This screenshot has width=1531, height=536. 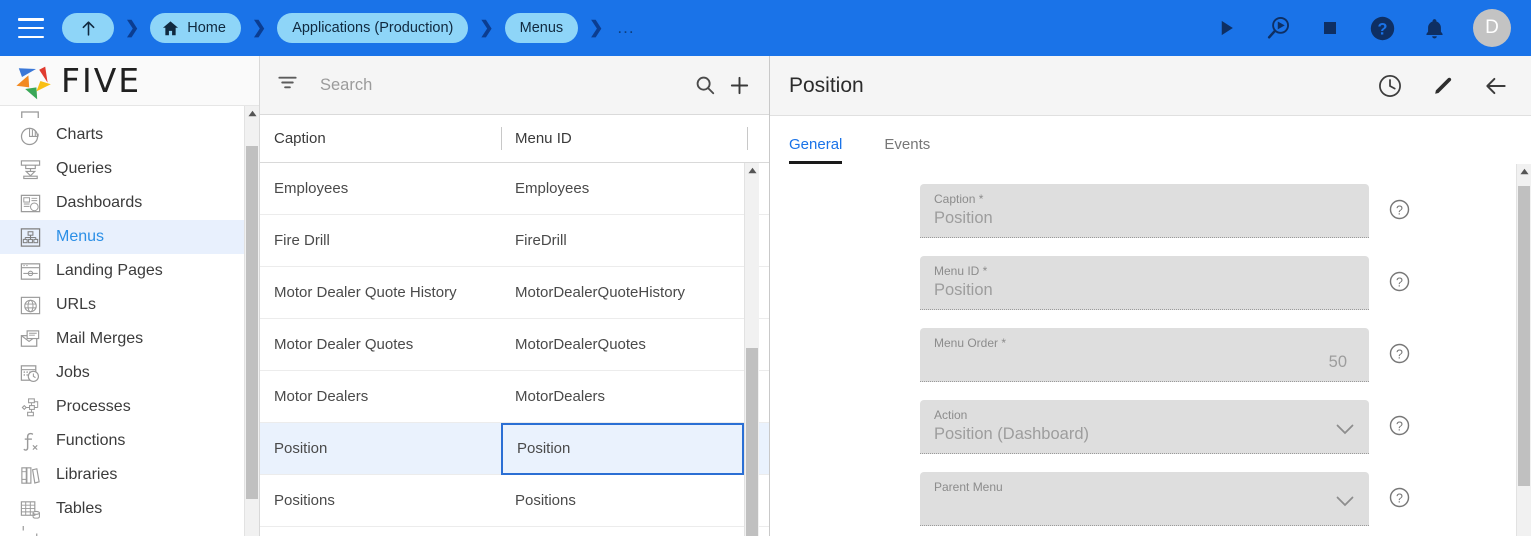 I want to click on cell-menu-id-focused: Position, so click(x=622, y=448).